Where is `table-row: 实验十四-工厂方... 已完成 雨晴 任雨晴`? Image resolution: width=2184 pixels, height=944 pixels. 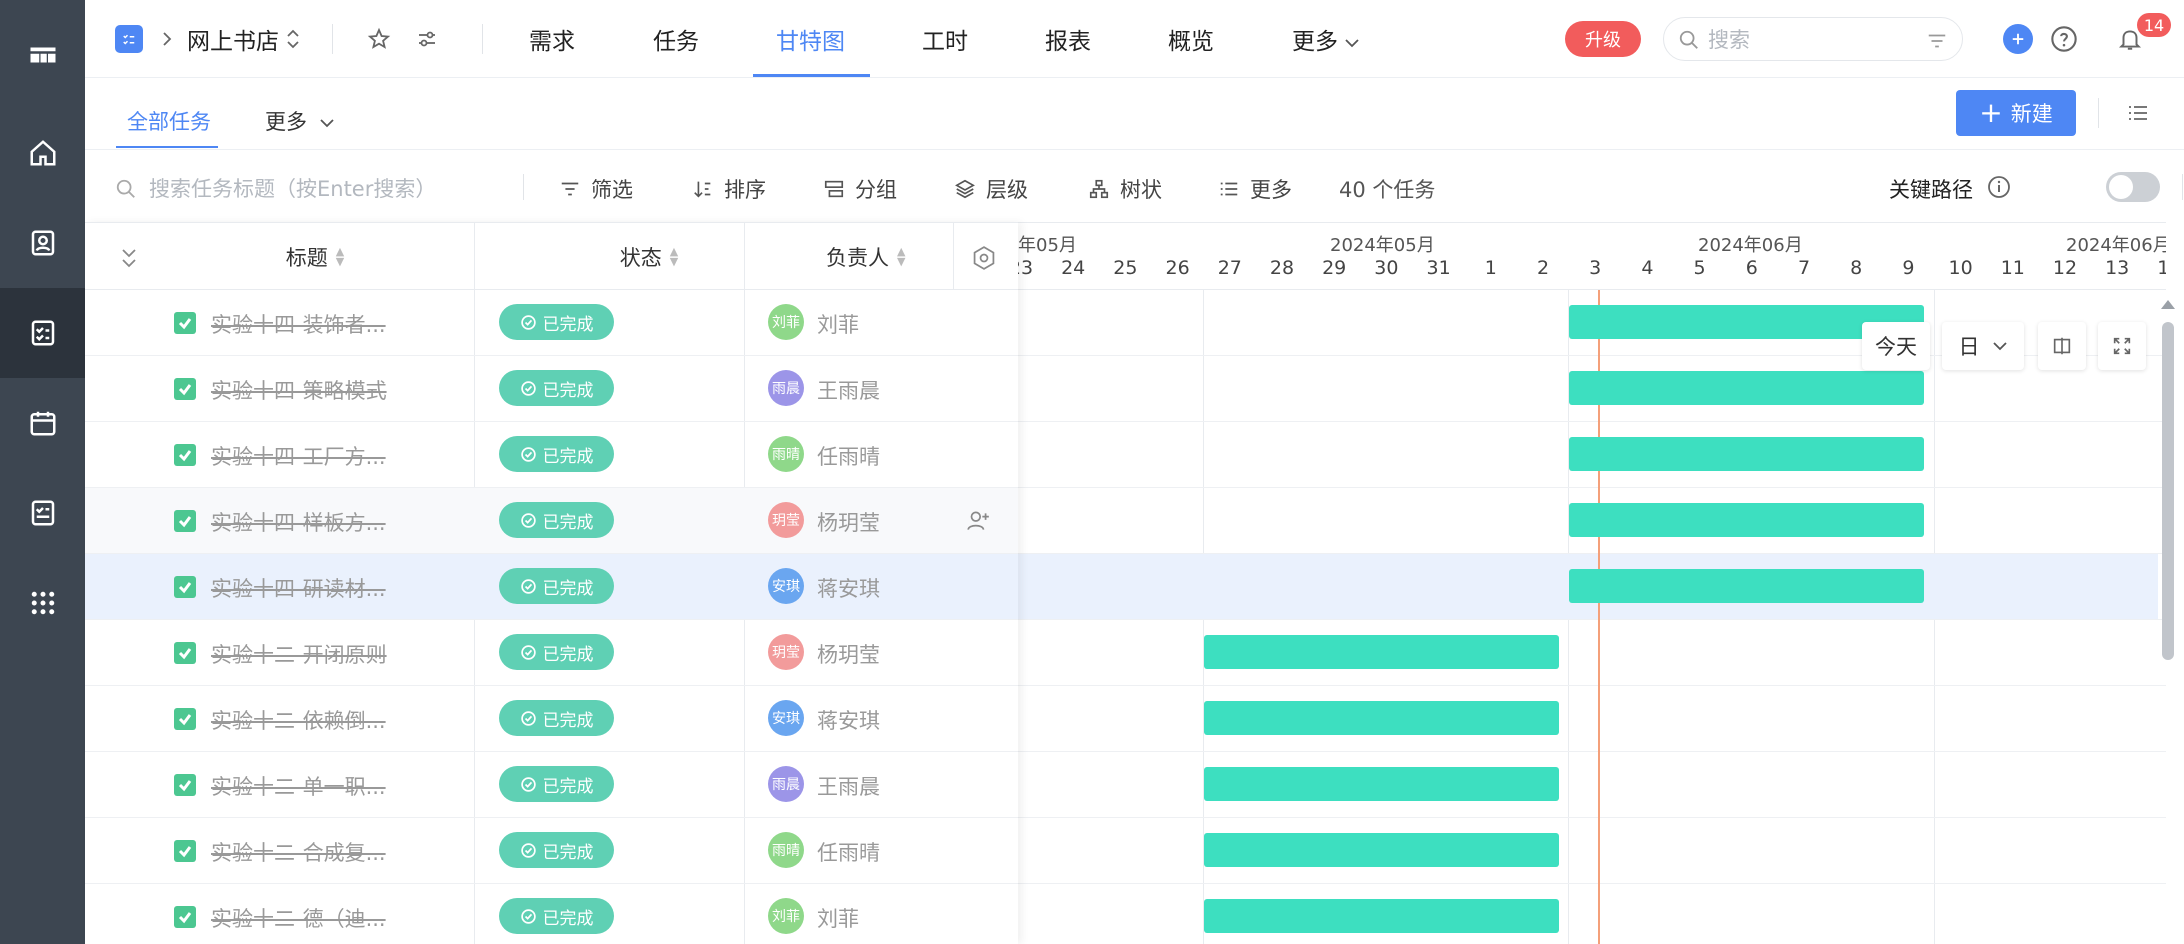
table-row: 实验十四-工厂方... 已完成 雨晴 任雨晴 is located at coordinates (551, 455).